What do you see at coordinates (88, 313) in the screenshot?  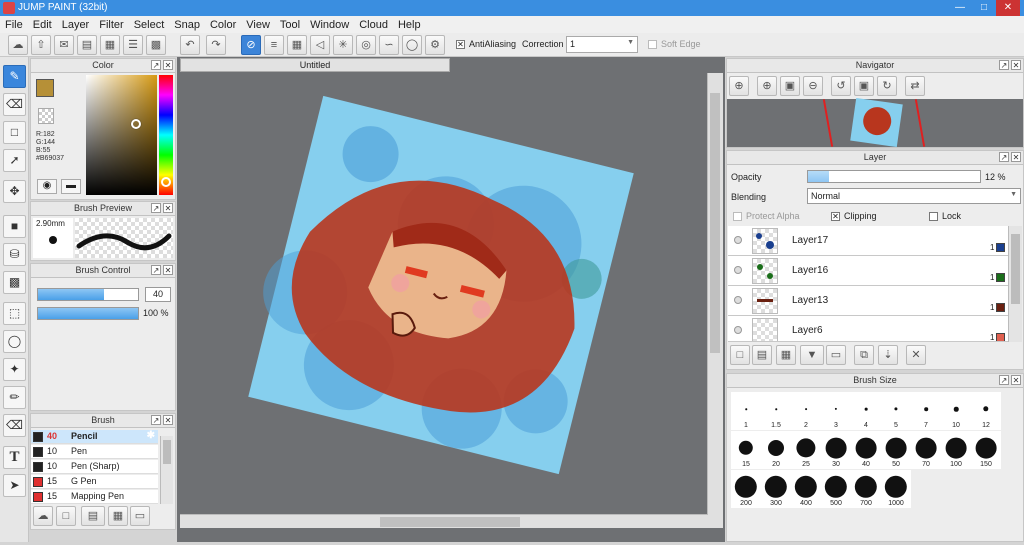 I see `brush-opacity-slider` at bounding box center [88, 313].